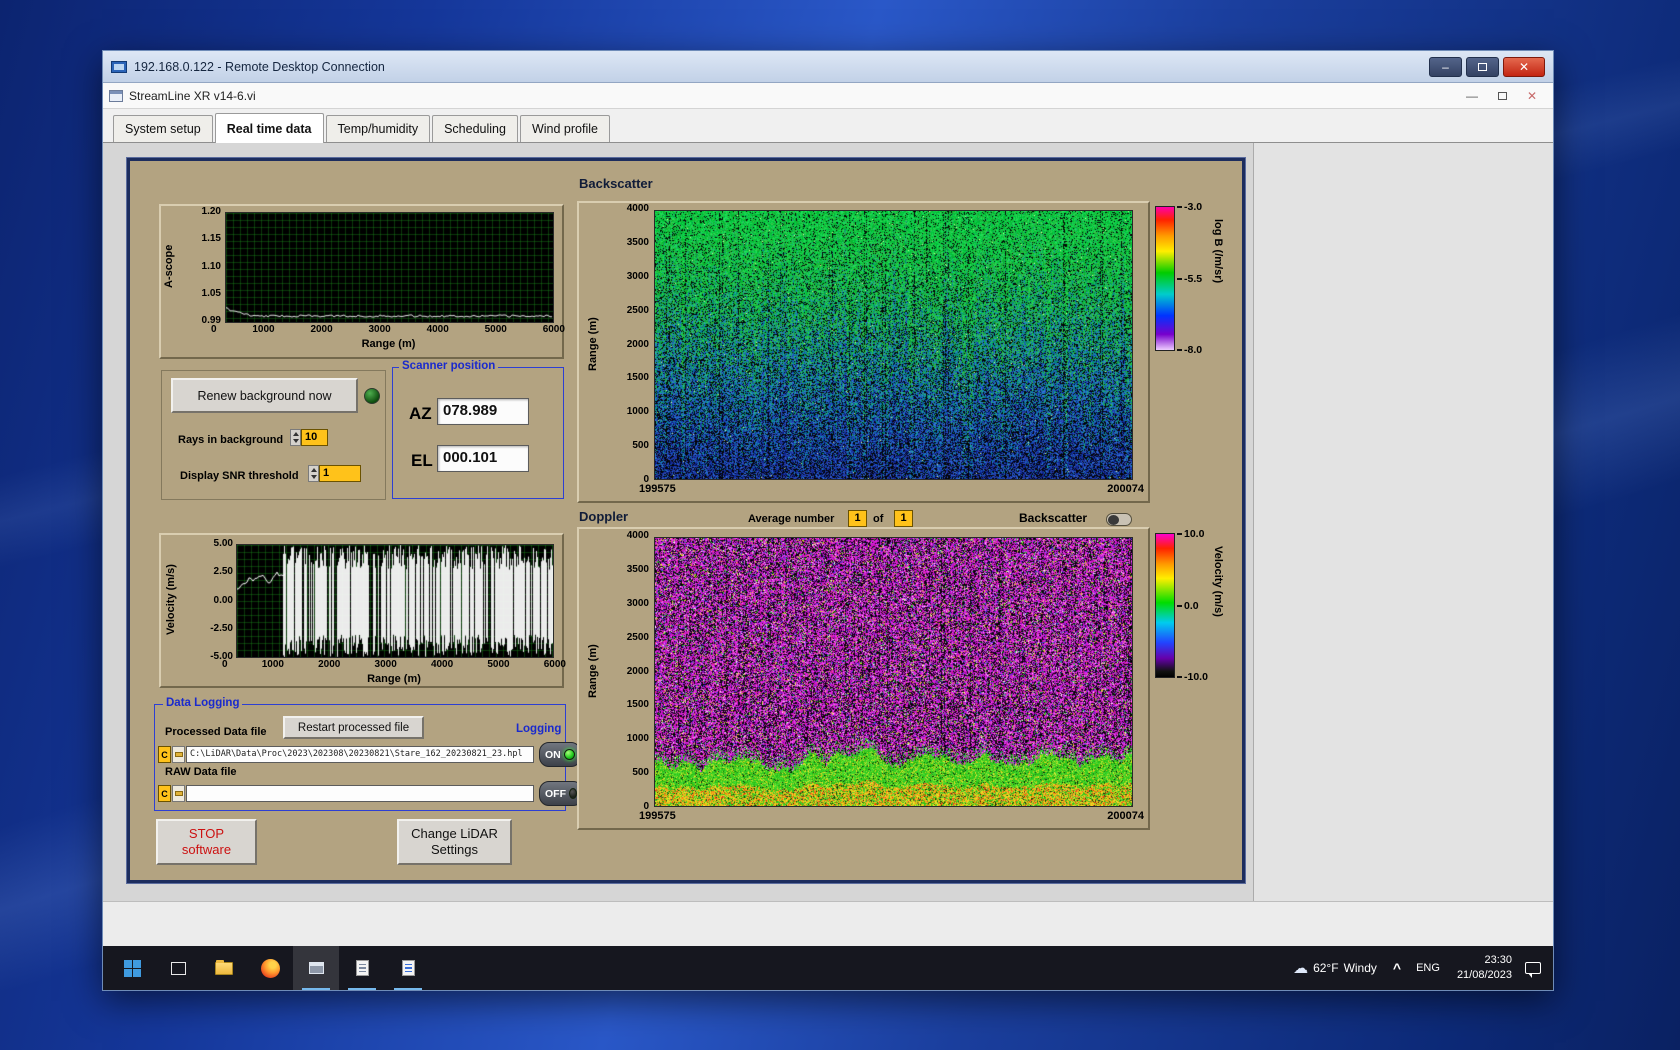  I want to click on tab-system-setup: System setup, so click(163, 128).